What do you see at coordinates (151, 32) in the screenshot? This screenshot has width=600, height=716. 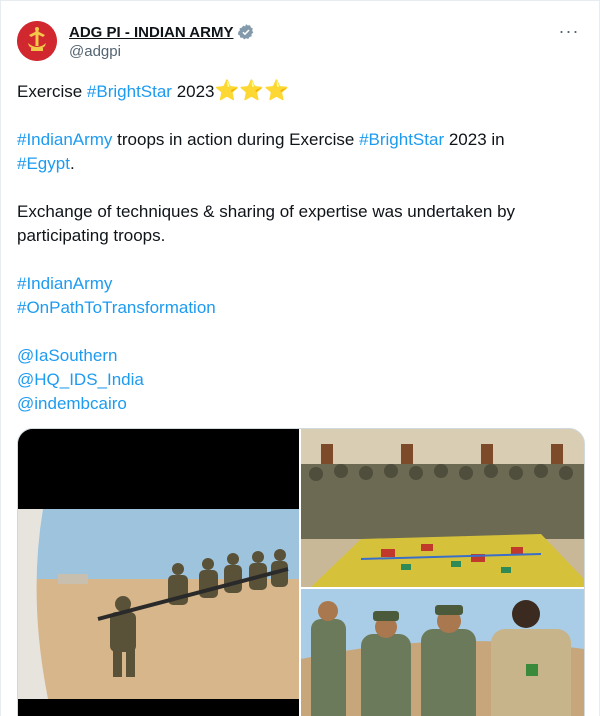 I see `display-name: ADG PI - INDIAN ARMY` at bounding box center [151, 32].